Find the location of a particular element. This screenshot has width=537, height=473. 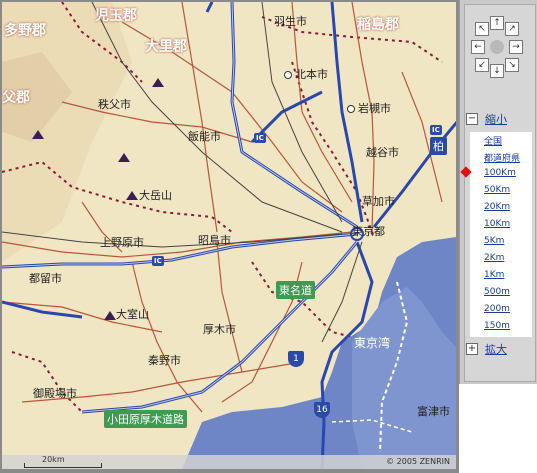

scale-level-200m: 200m is located at coordinates (497, 309).